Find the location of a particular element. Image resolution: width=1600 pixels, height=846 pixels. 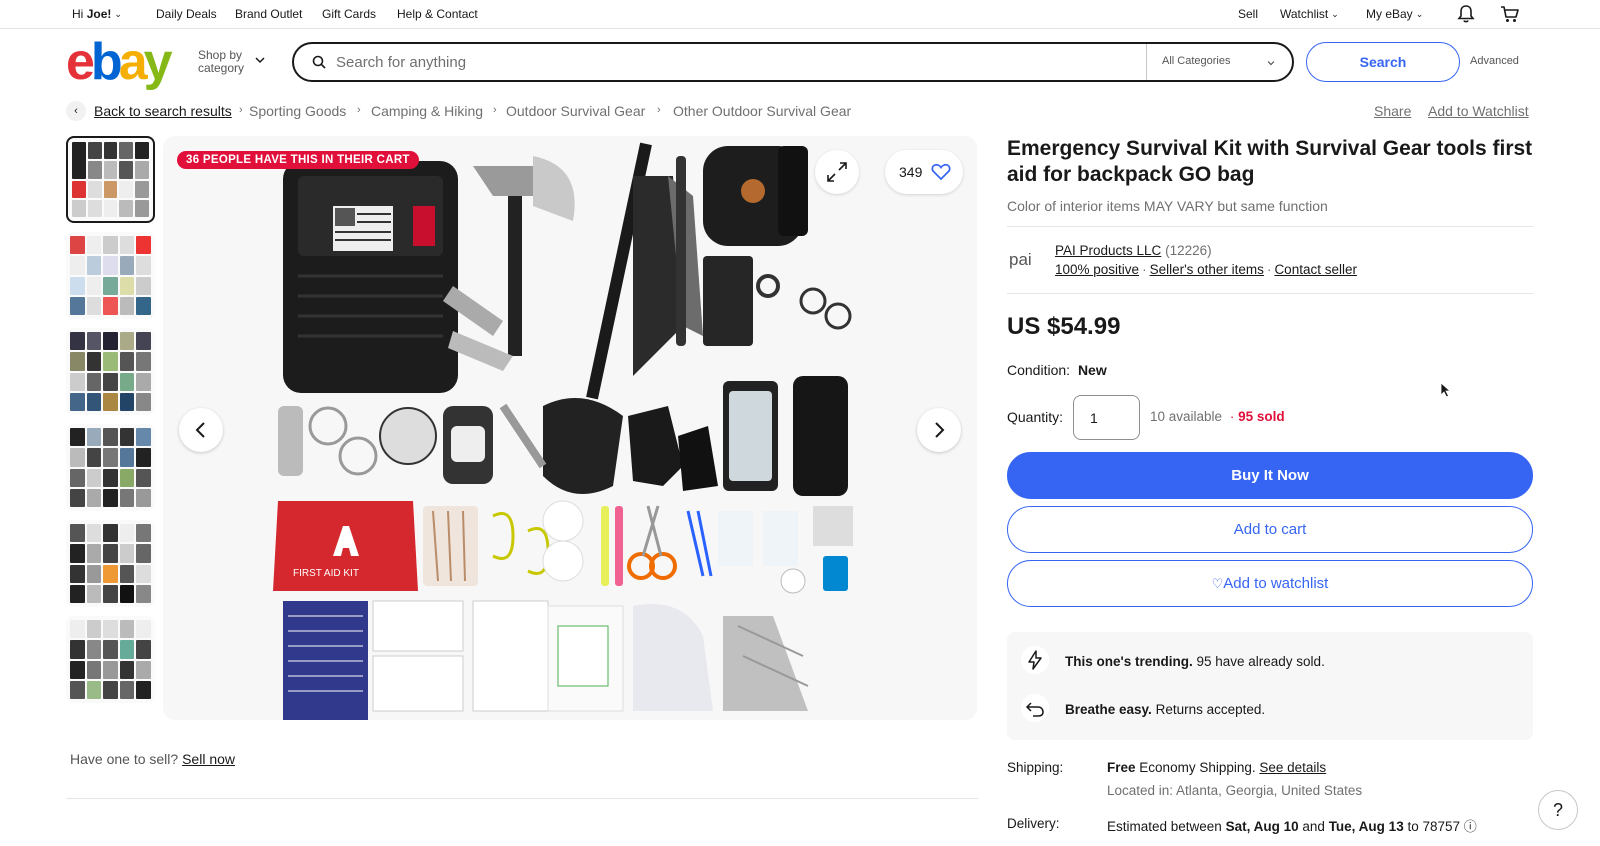

greeting-name: Joe! is located at coordinates (99, 14).